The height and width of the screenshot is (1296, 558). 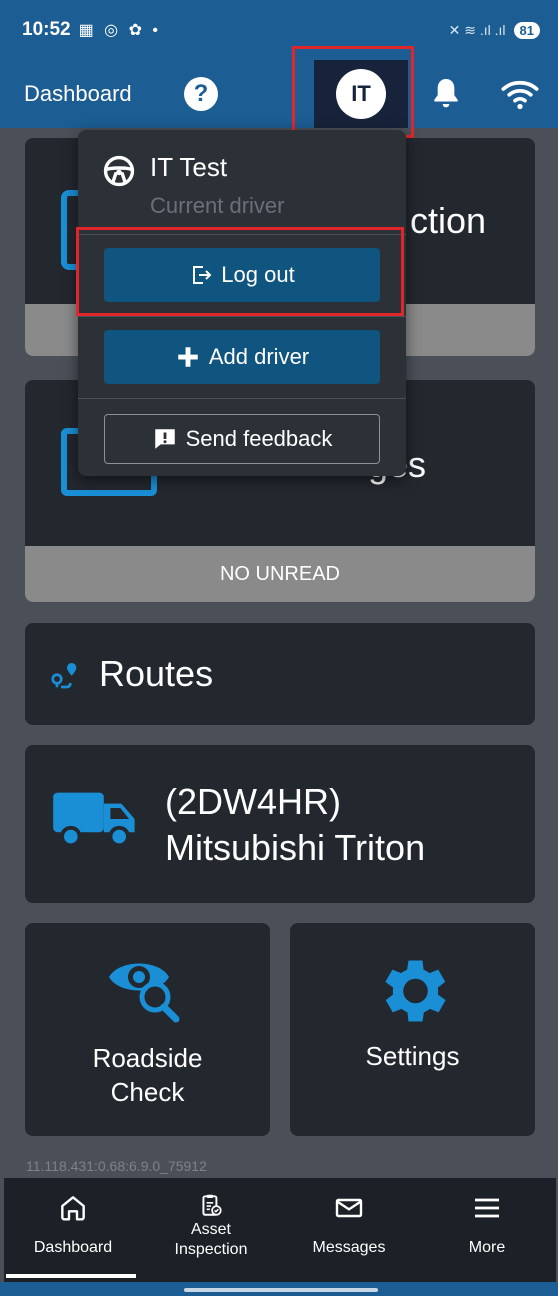 I want to click on page-title: Dashboard, so click(x=78, y=93).